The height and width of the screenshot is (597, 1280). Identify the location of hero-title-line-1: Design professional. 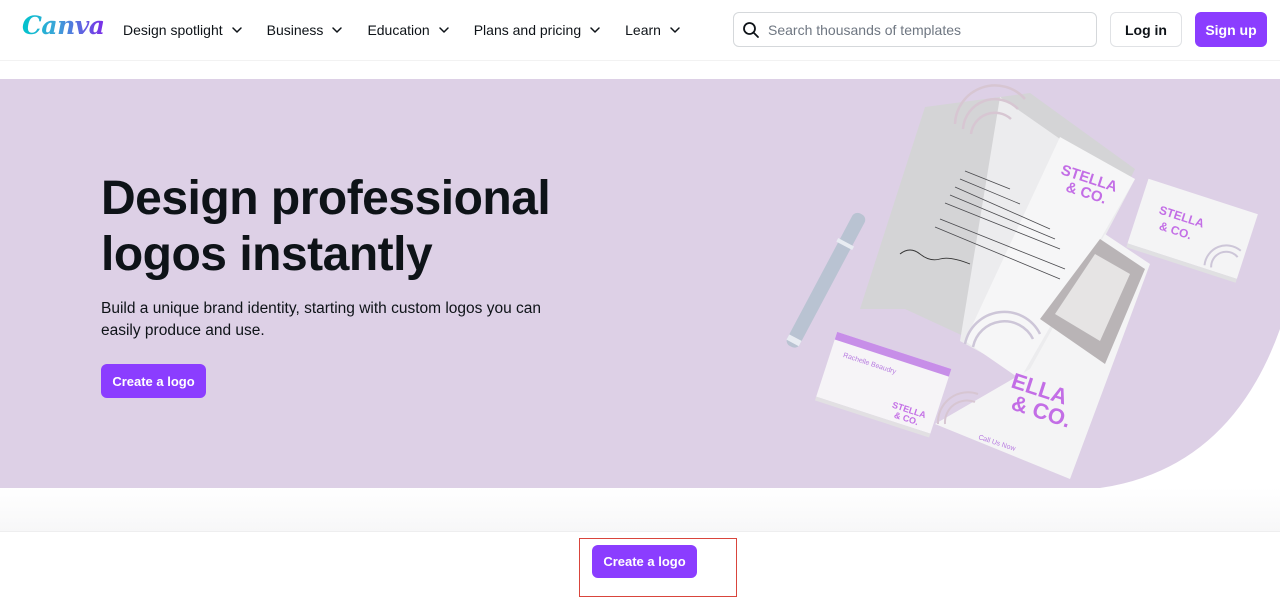
(326, 198).